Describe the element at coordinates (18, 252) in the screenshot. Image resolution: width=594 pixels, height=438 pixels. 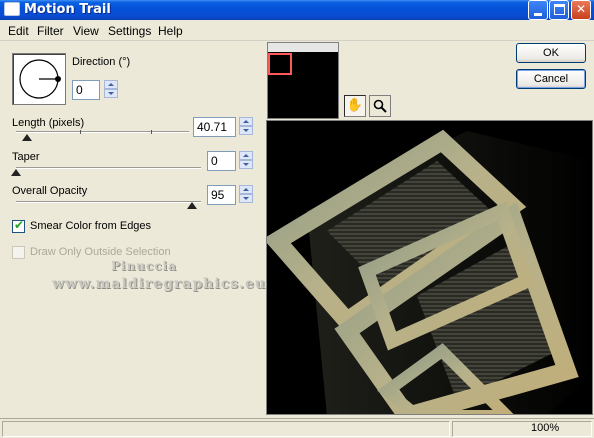
I see `draw-only-checkbox` at that location.